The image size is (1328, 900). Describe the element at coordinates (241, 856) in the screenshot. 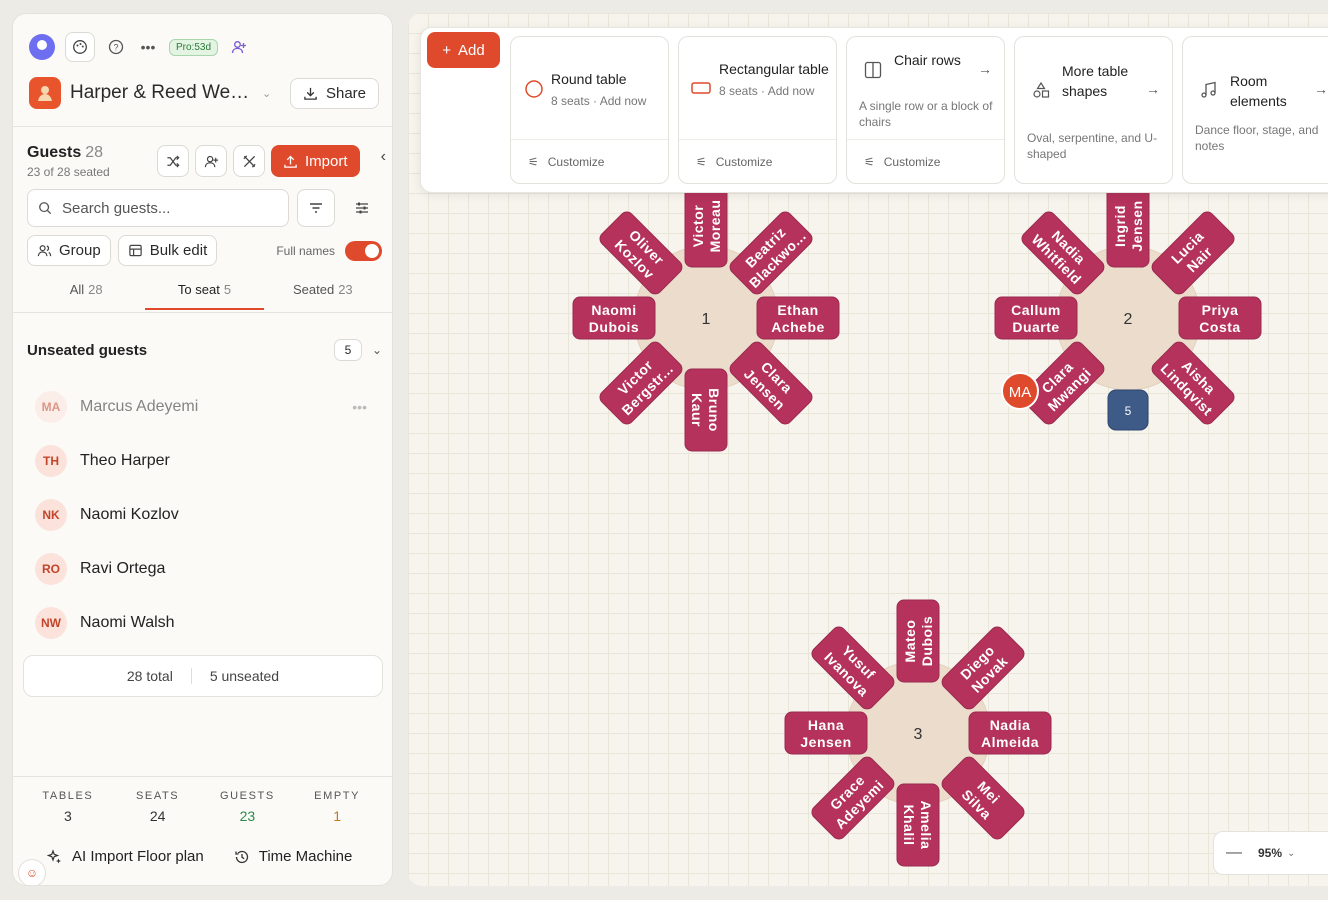

I see `history-icon` at that location.